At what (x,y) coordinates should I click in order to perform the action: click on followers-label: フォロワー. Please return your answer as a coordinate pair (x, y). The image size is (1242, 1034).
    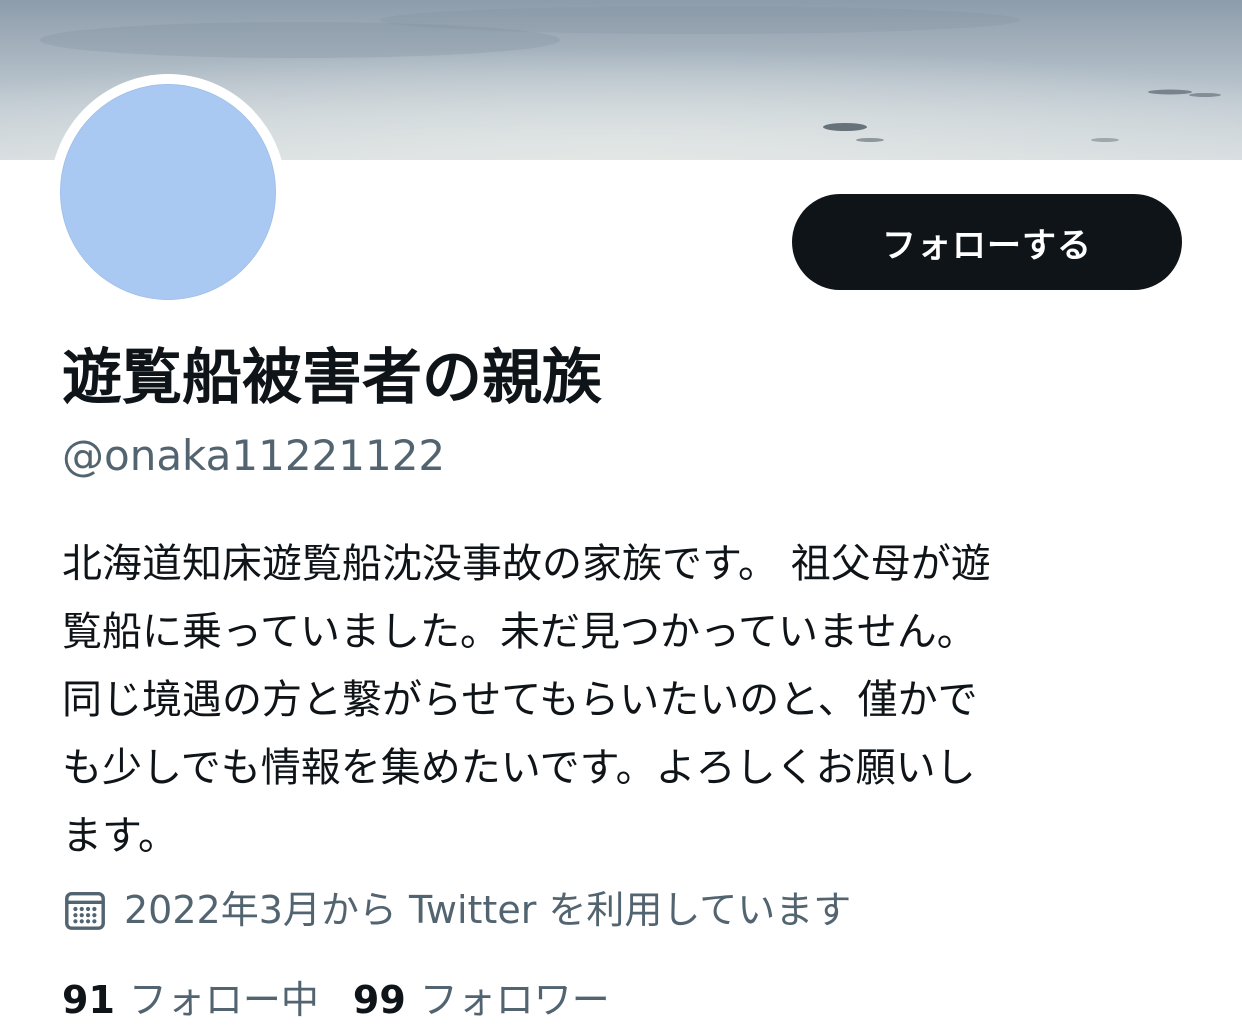
    Looking at the image, I should click on (514, 1000).